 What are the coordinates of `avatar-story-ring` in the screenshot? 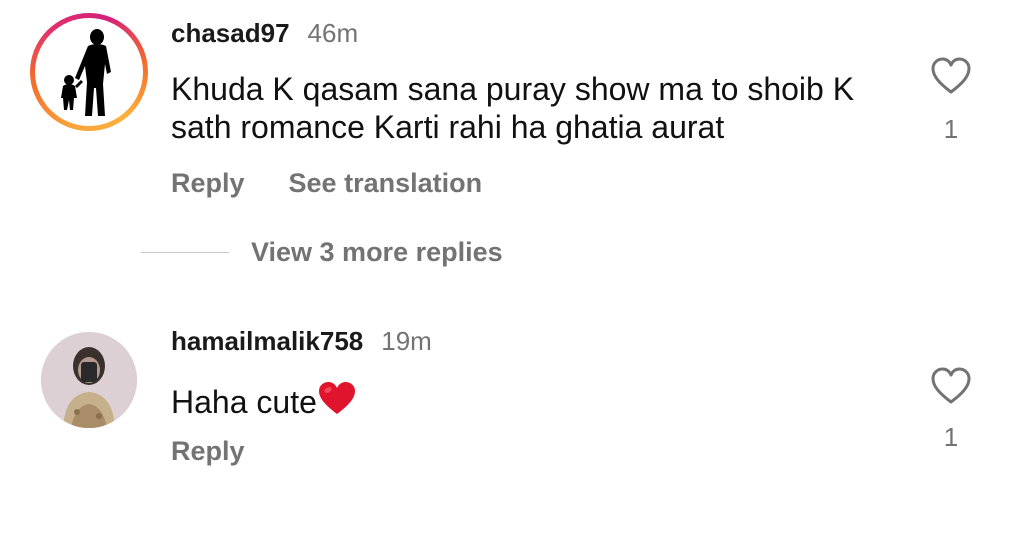 It's located at (89, 72).